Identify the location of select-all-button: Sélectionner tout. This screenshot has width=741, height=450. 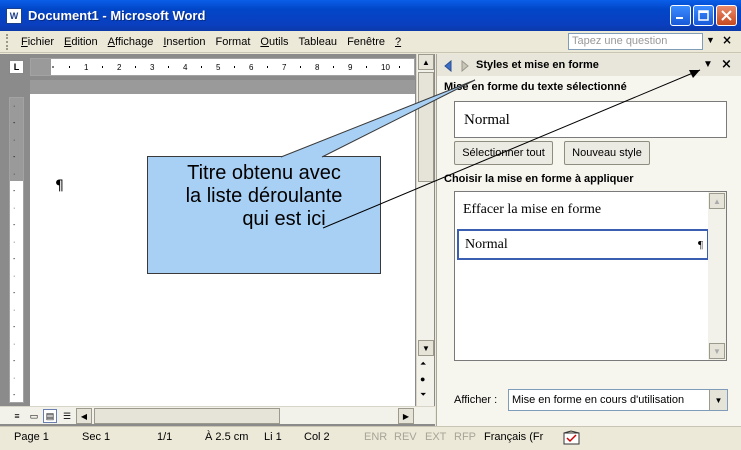
(503, 153).